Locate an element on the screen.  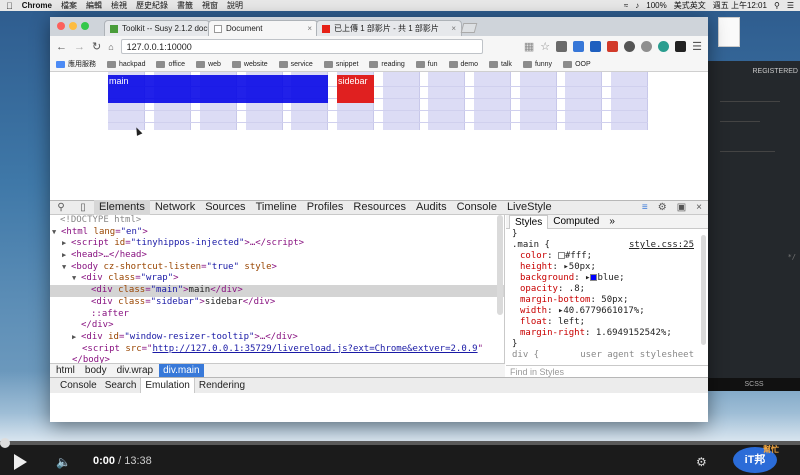
menu-edit: 編輯 is located at coordinates (94, 5).